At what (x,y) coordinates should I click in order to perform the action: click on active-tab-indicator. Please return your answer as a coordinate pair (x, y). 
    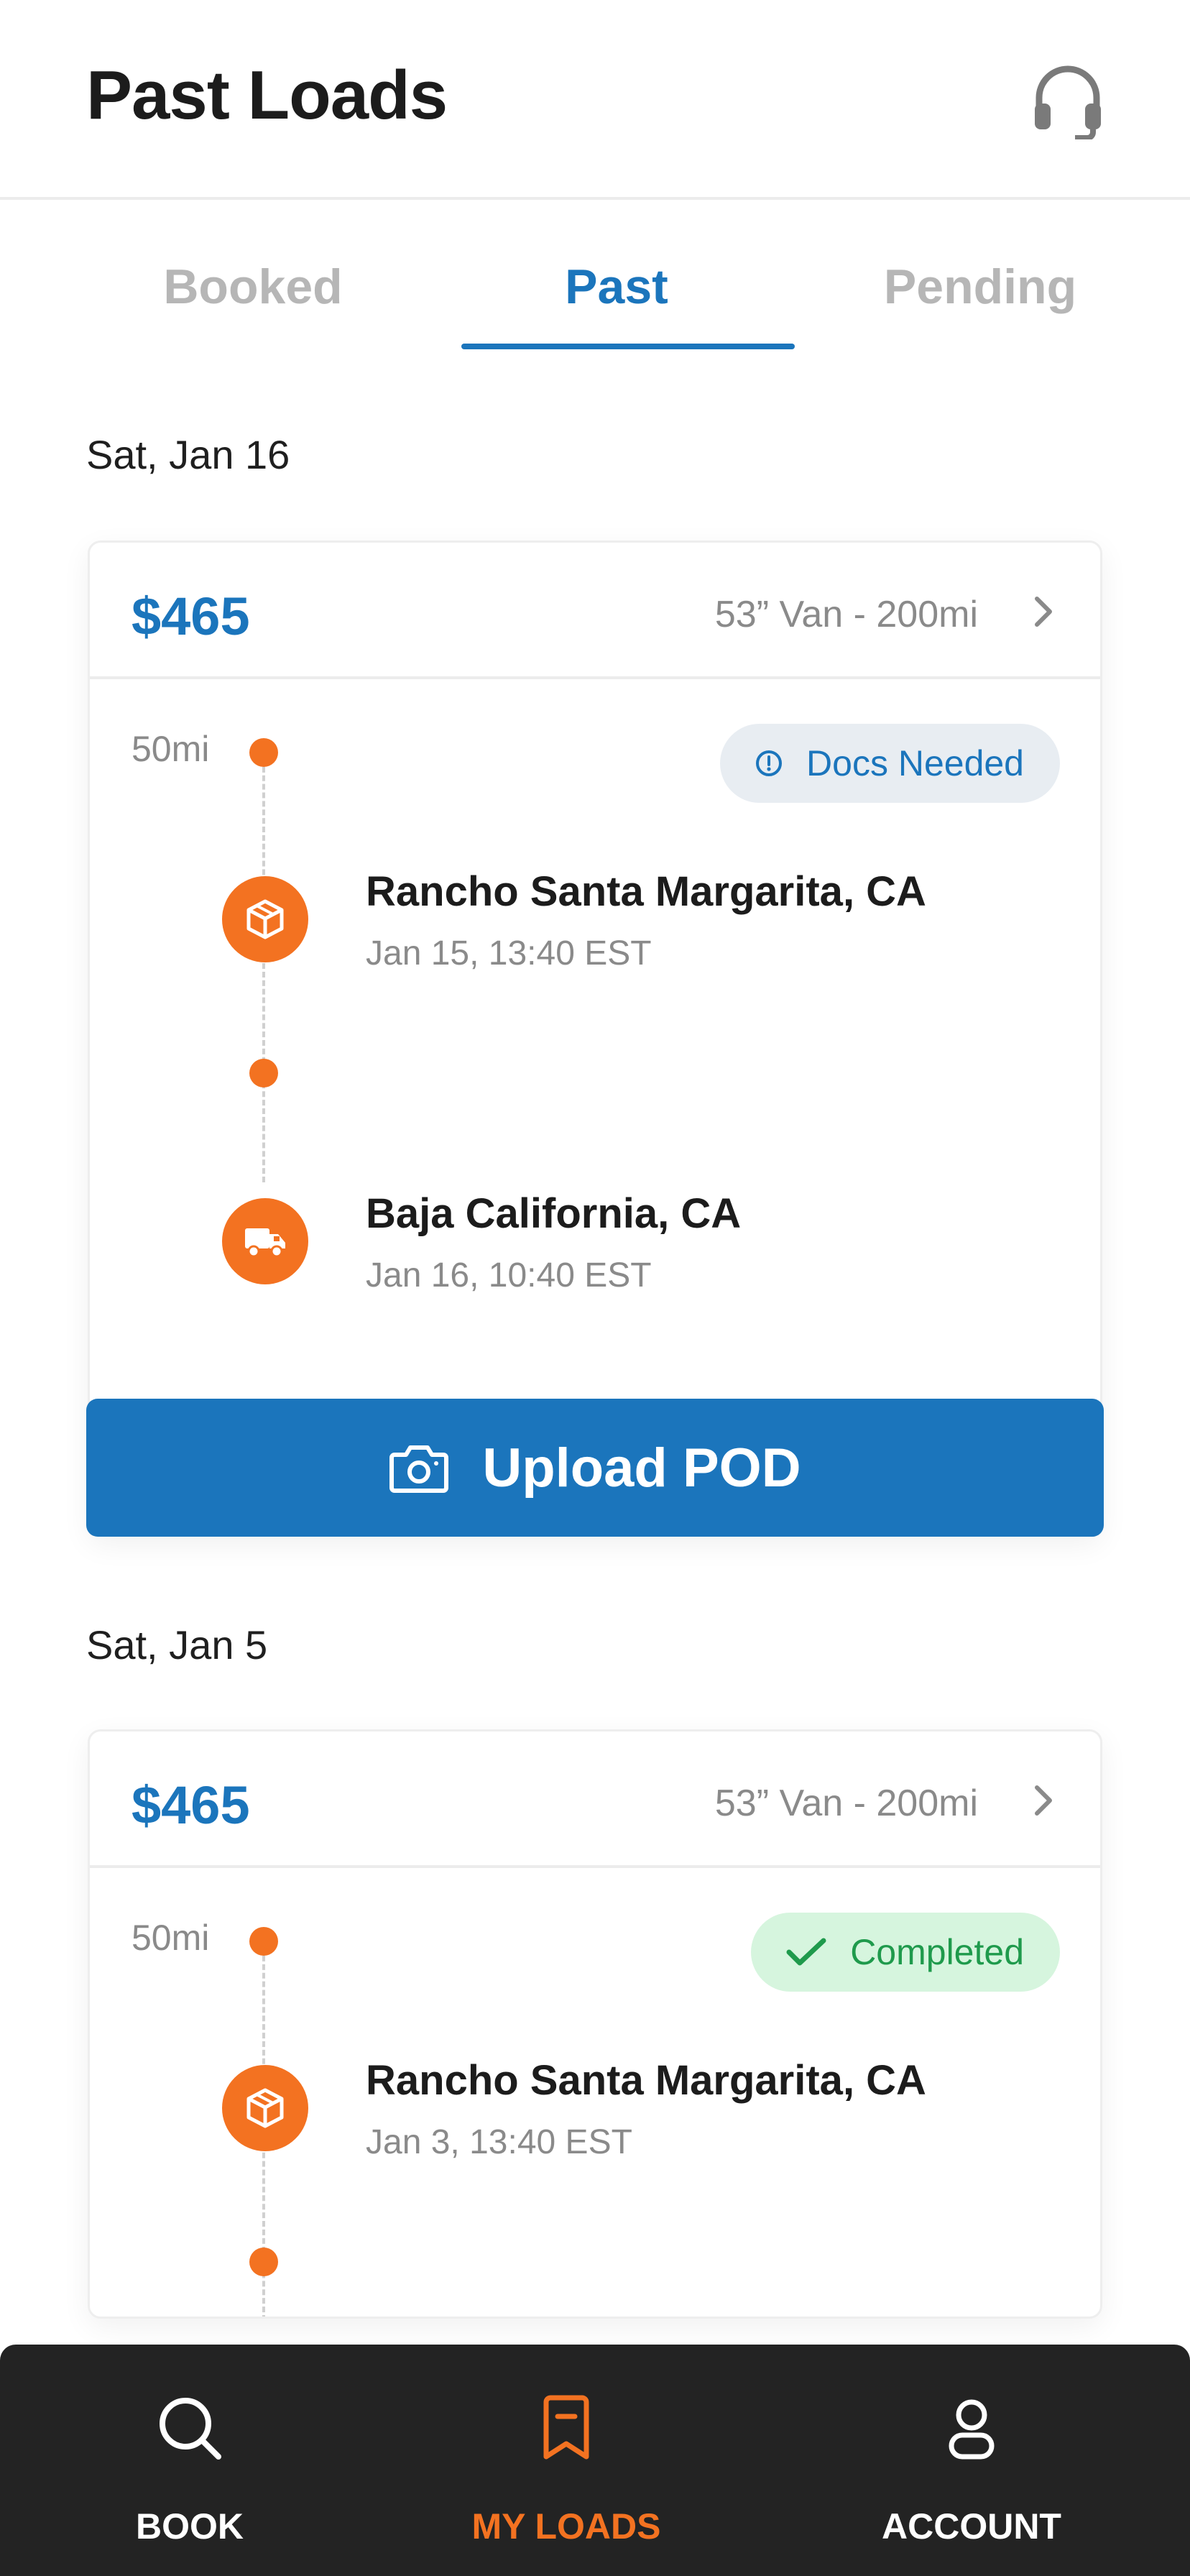
    Looking at the image, I should click on (628, 346).